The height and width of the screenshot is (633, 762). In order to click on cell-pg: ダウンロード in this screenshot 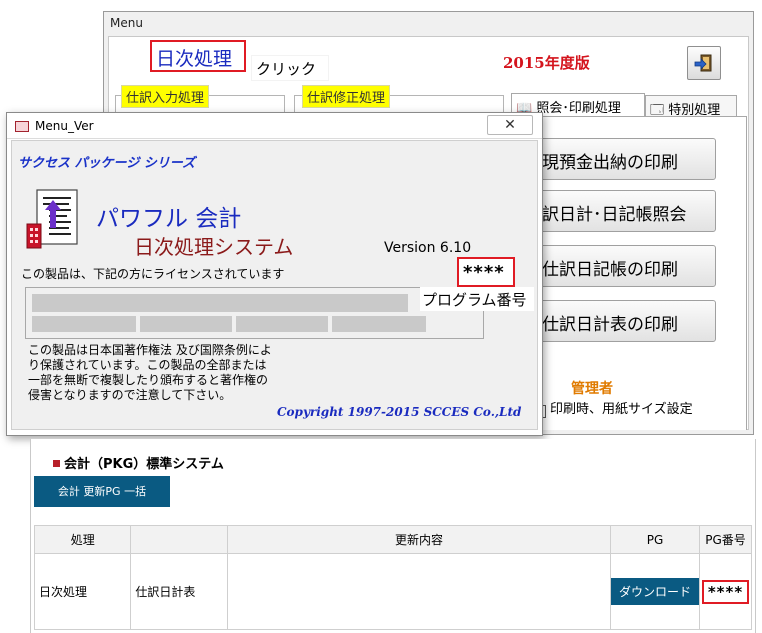, I will do `click(655, 591)`.